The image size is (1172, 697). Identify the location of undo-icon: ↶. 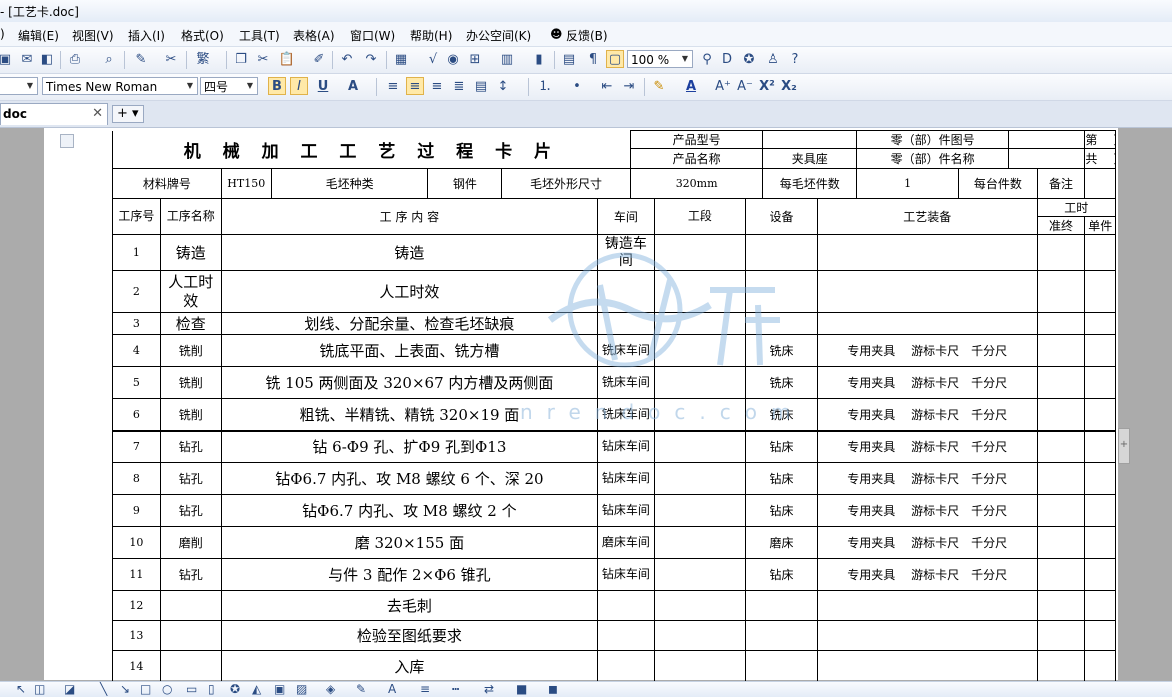
(347, 59).